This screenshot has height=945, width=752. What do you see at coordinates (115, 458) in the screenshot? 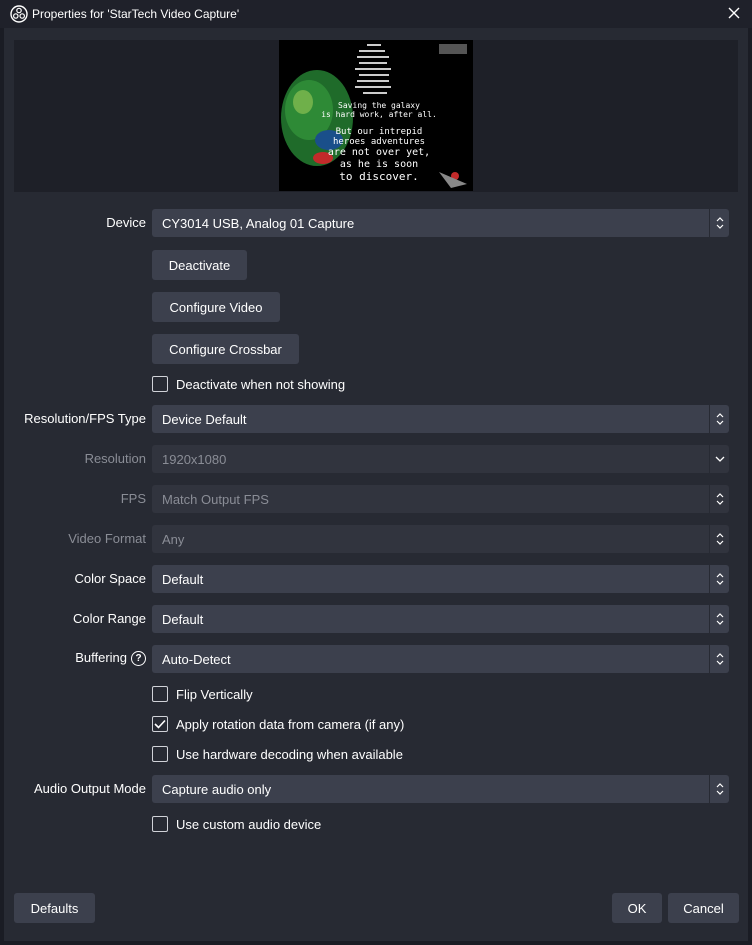
I see `resolution-label: Resolution` at bounding box center [115, 458].